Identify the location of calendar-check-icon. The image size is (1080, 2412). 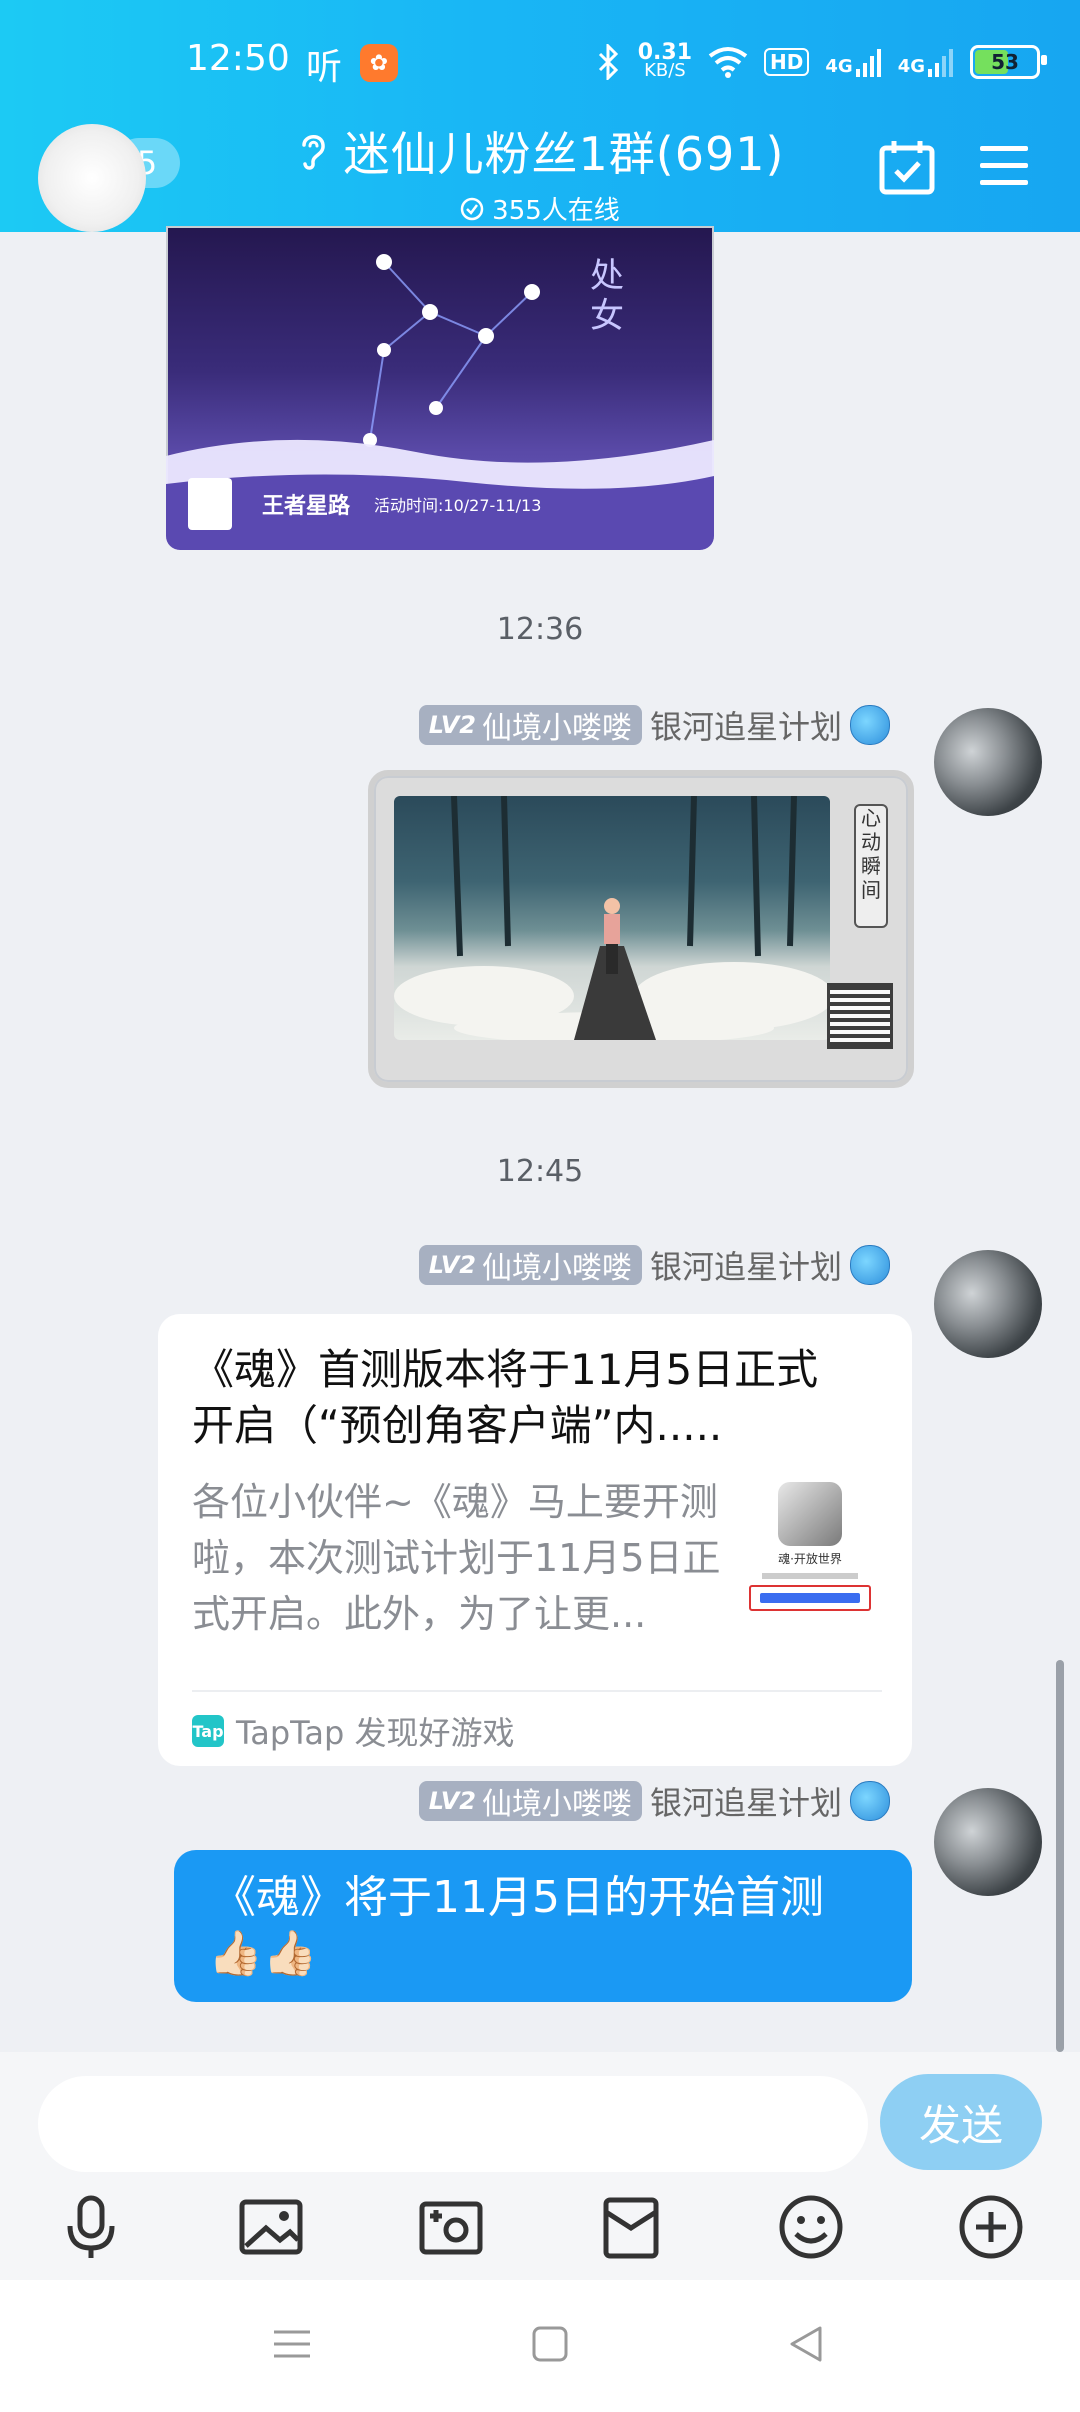
(907, 167).